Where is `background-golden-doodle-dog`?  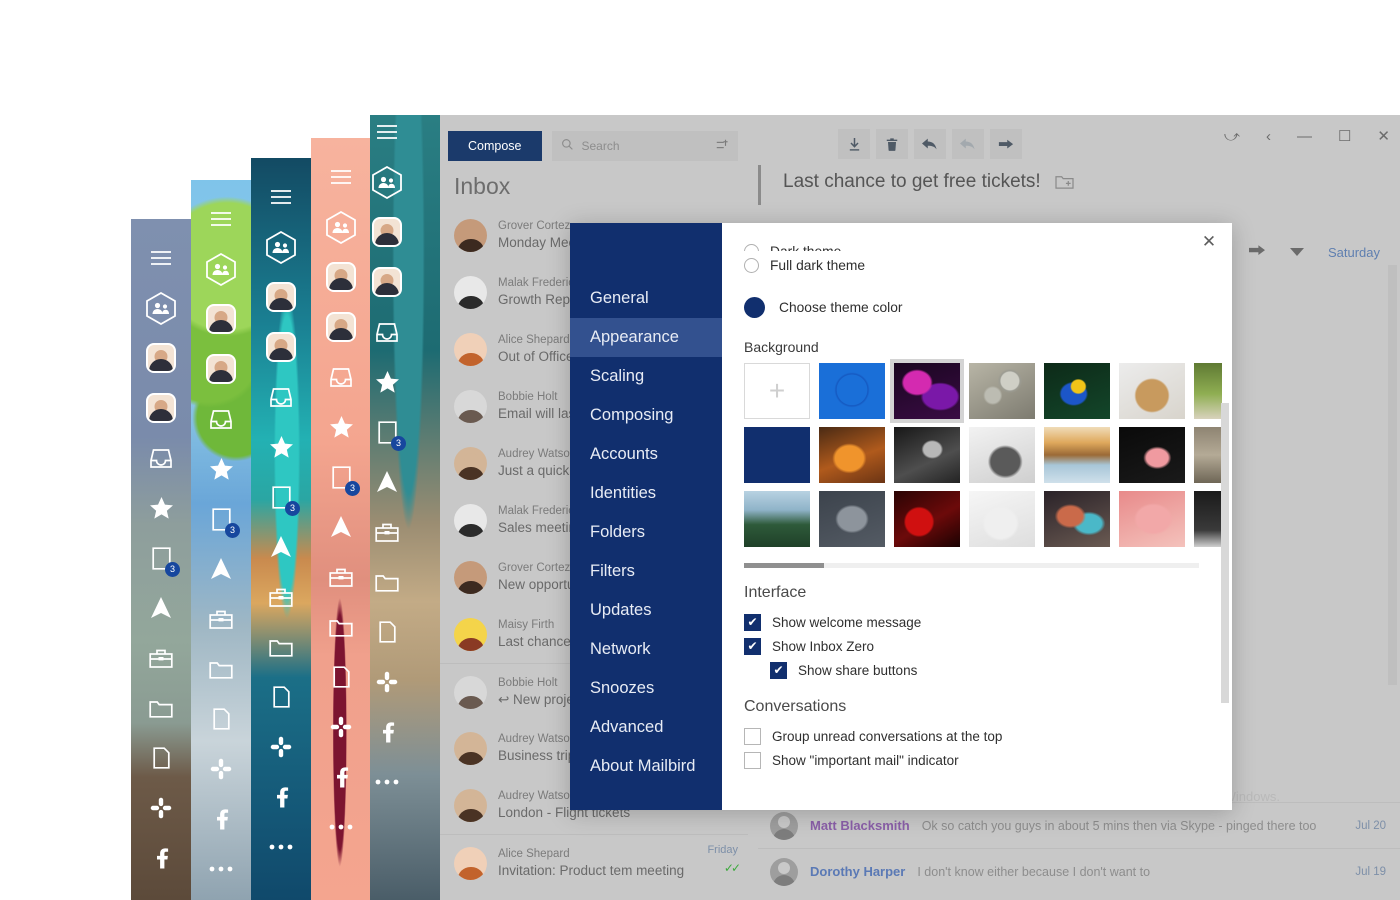
background-golden-doodle-dog is located at coordinates (1152, 391).